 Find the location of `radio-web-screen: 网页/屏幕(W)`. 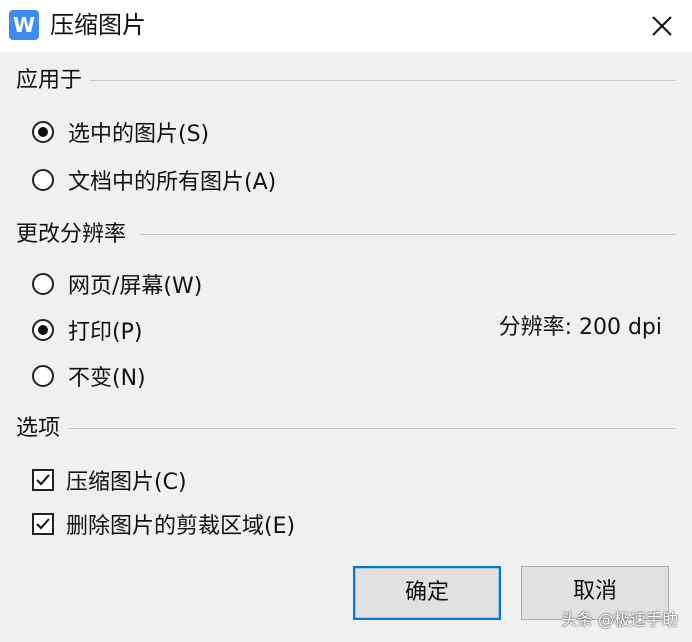

radio-web-screen: 网页/屏幕(W) is located at coordinates (117, 284).